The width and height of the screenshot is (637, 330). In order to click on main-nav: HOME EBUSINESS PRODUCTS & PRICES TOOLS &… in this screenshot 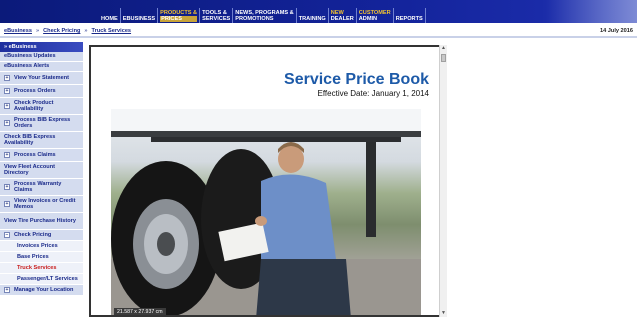, I will do `click(262, 15)`.